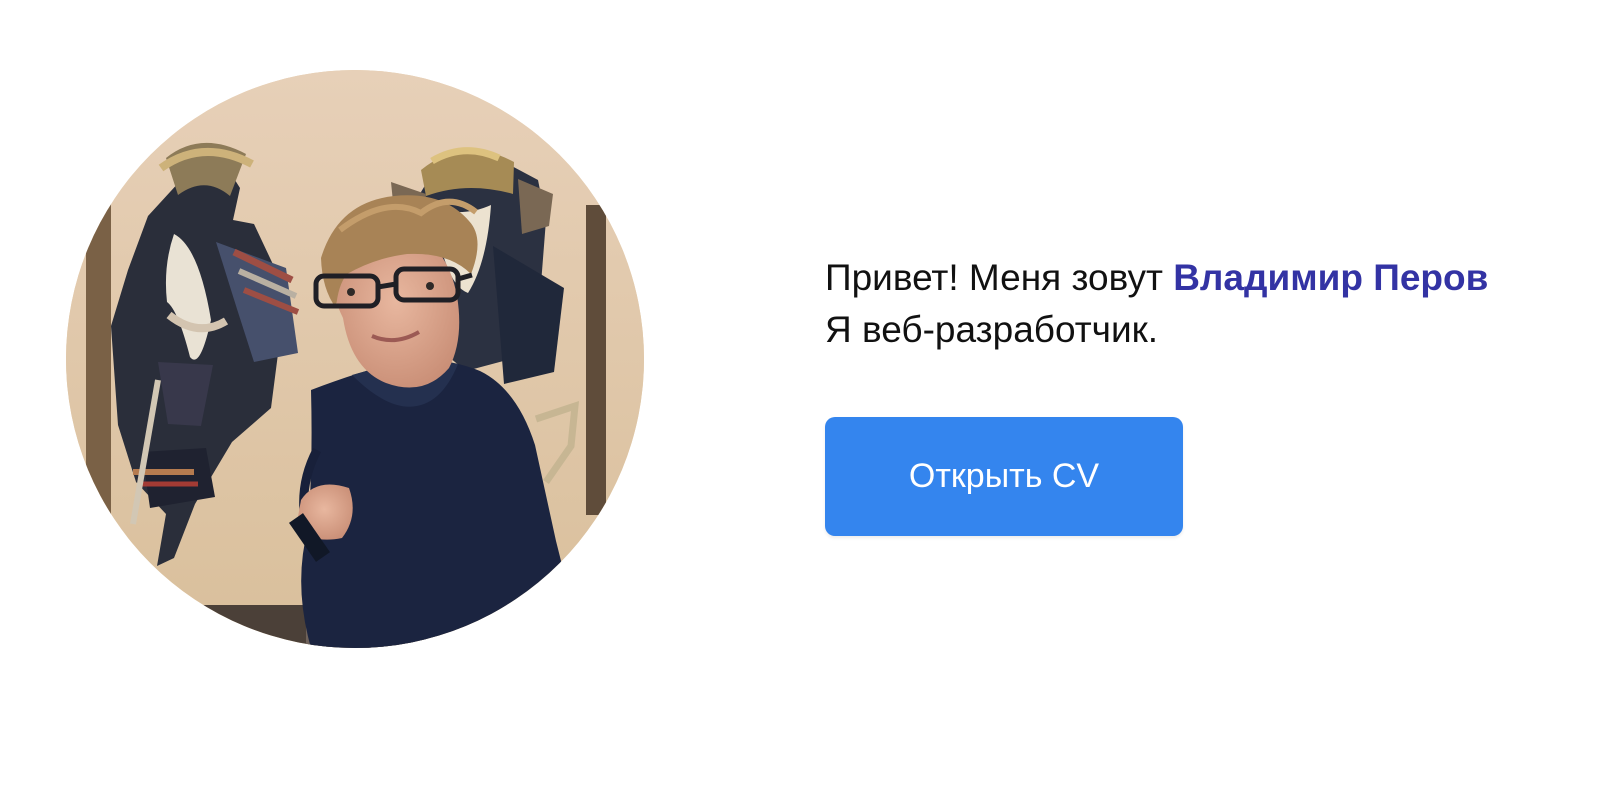  Describe the element at coordinates (1331, 277) in the screenshot. I see `developer-name: Владимир Перов` at that location.